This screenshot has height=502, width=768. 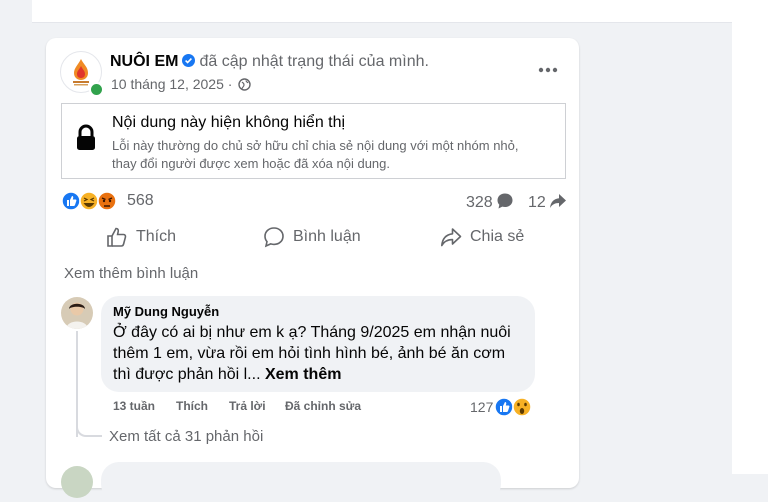 I want to click on comment-count-value: 328, so click(x=479, y=202).